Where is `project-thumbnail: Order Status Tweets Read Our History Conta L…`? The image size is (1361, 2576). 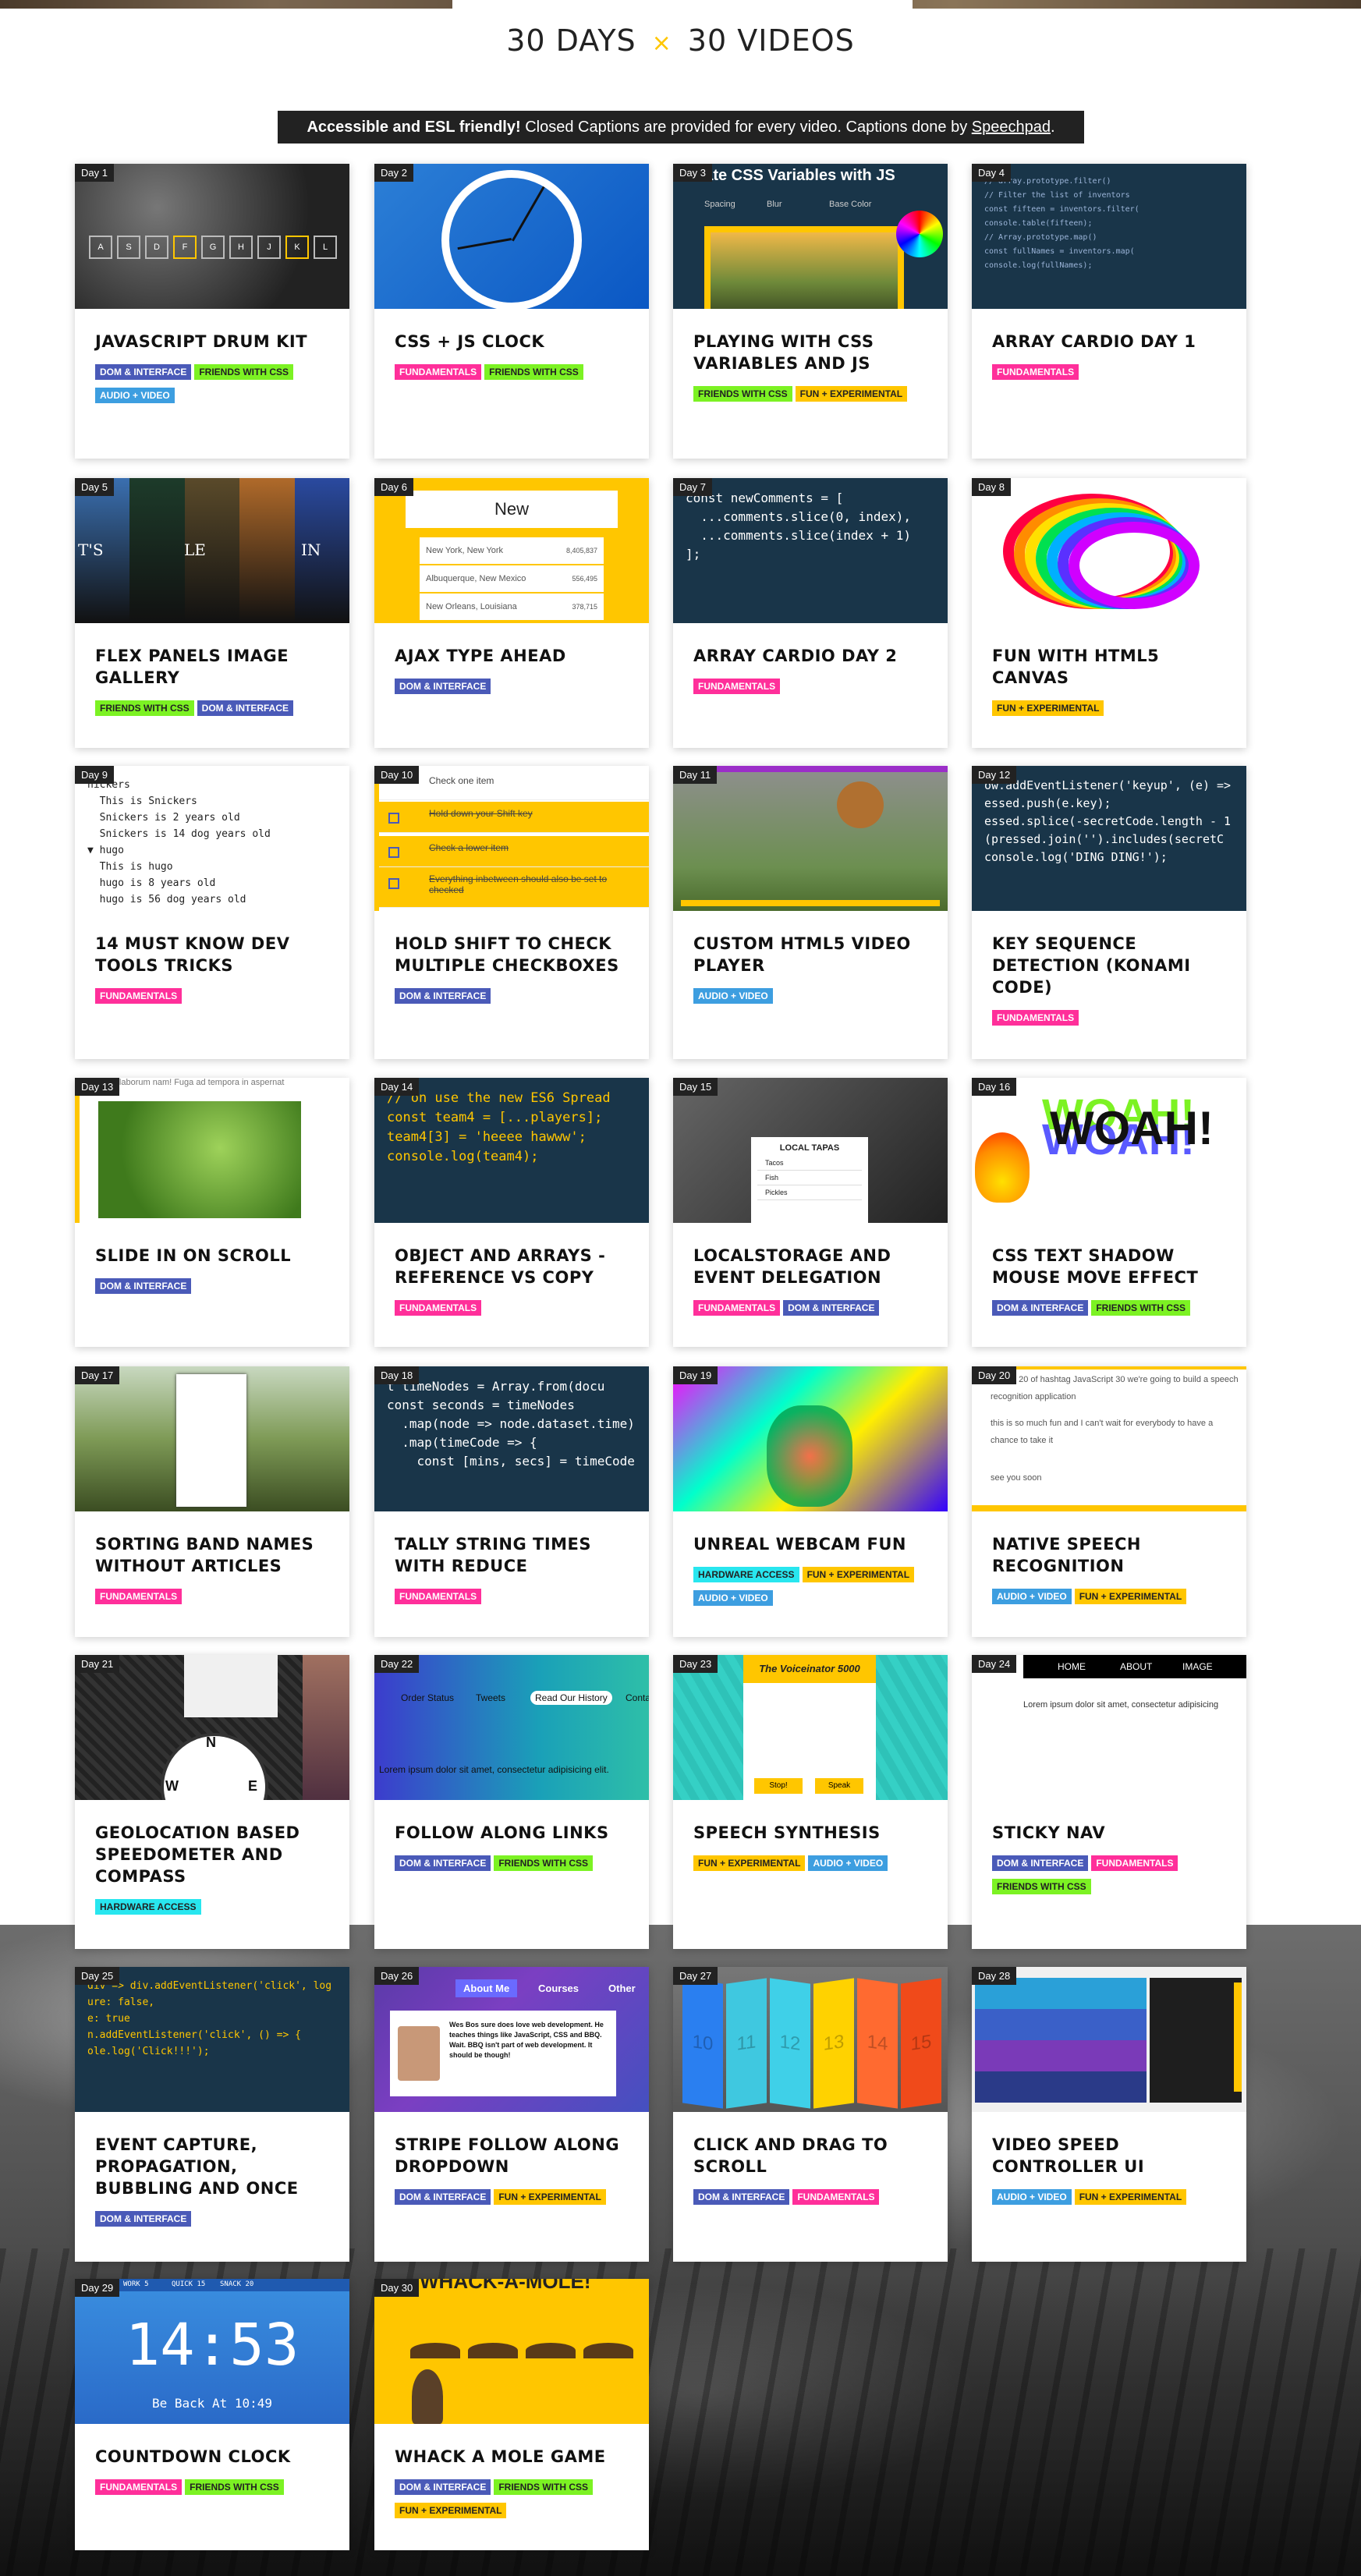 project-thumbnail: Order Status Tweets Read Our History Conta L… is located at coordinates (511, 1727).